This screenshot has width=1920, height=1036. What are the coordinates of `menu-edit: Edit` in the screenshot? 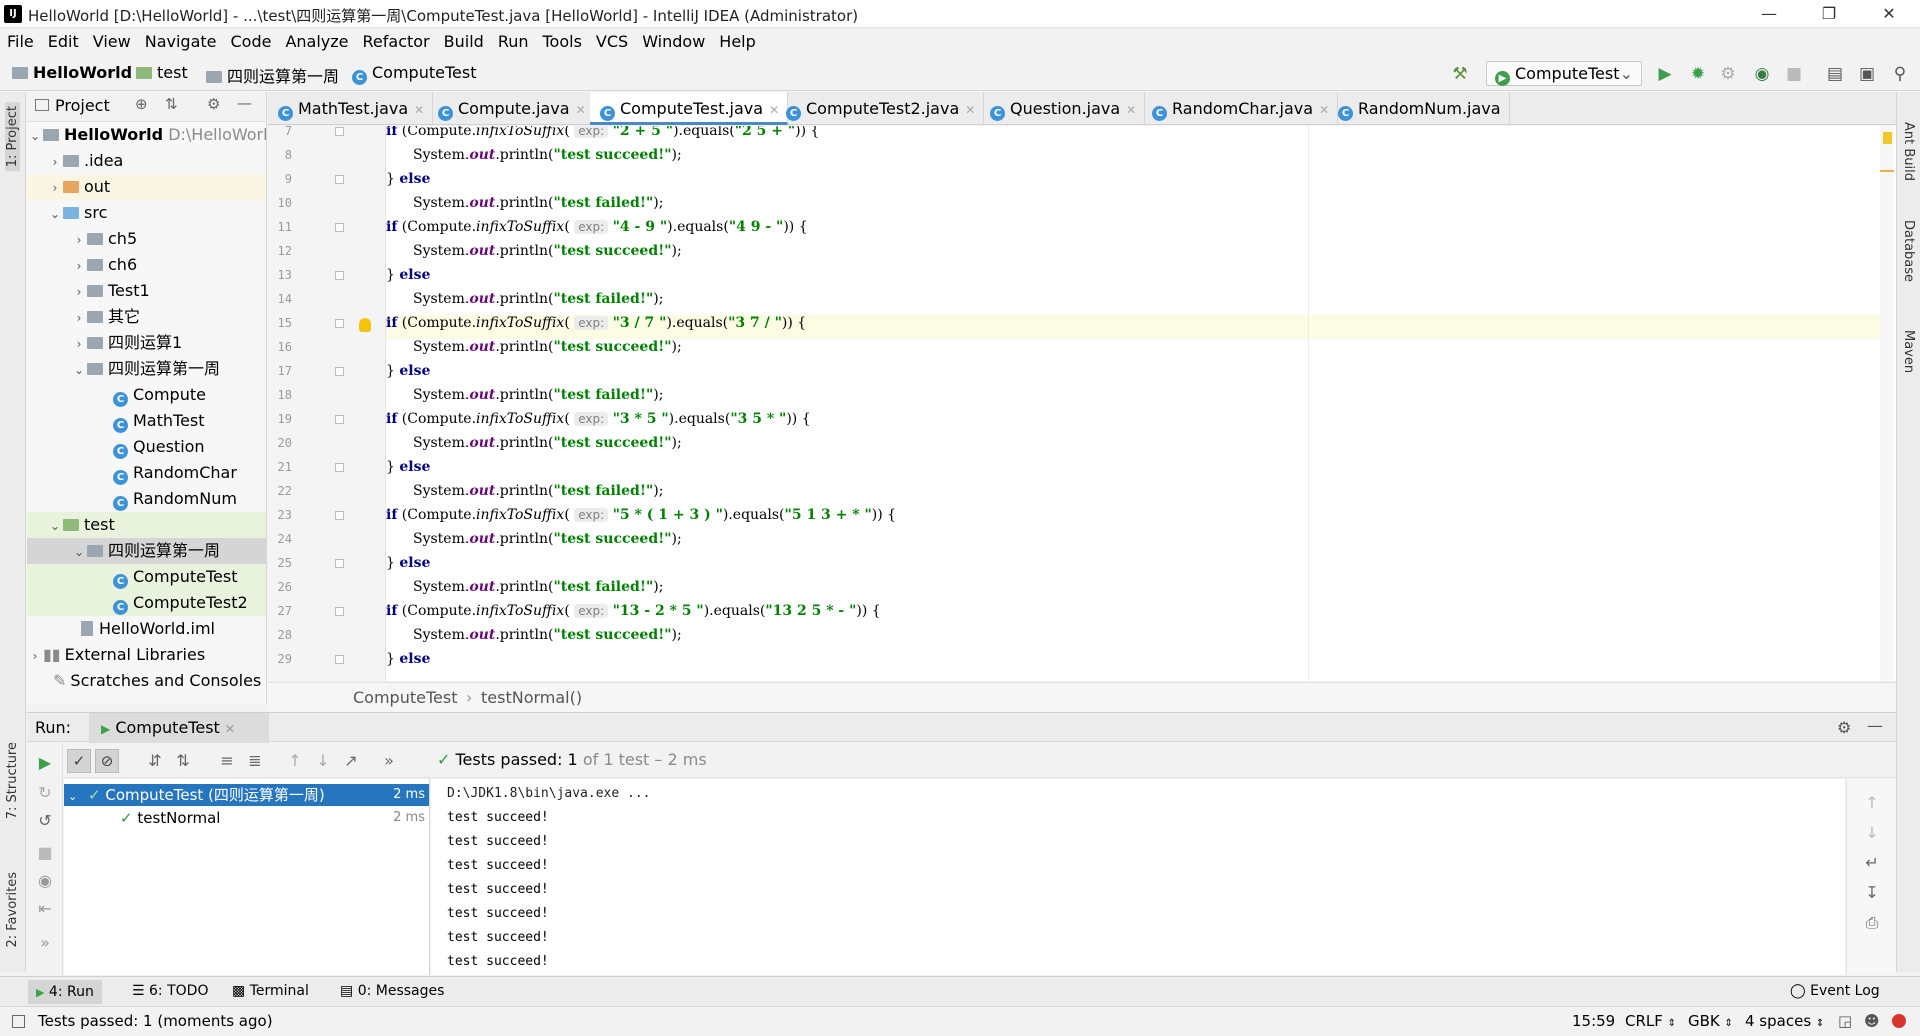 It's located at (63, 41).